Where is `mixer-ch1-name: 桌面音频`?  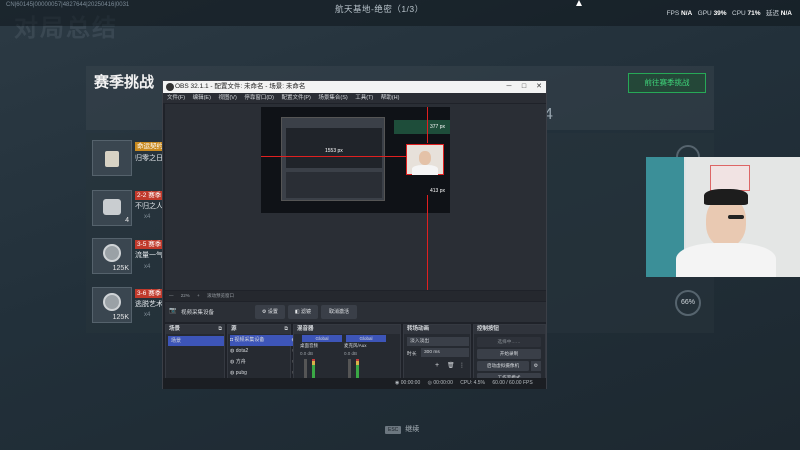 mixer-ch1-name: 桌面音频 is located at coordinates (309, 346).